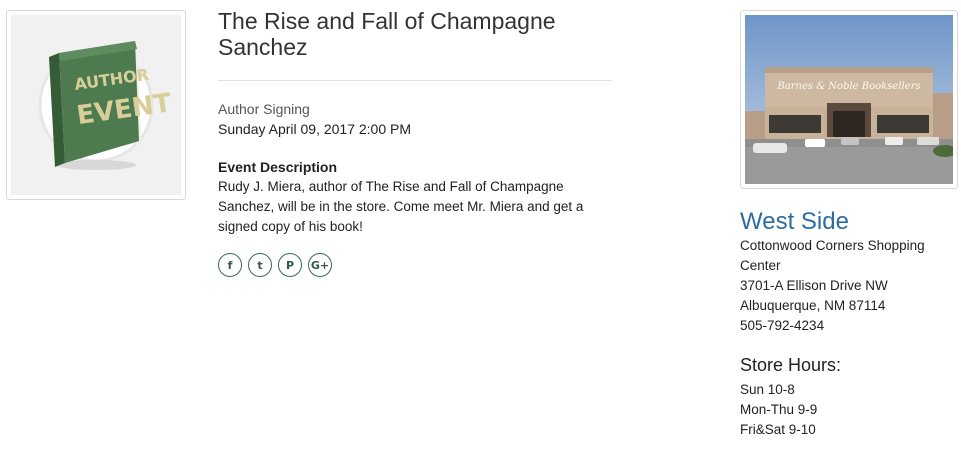 Image resolution: width=961 pixels, height=455 pixels. Describe the element at coordinates (848, 86) in the screenshot. I see `store-sign-text: Barnes & Noble Booksellers` at that location.